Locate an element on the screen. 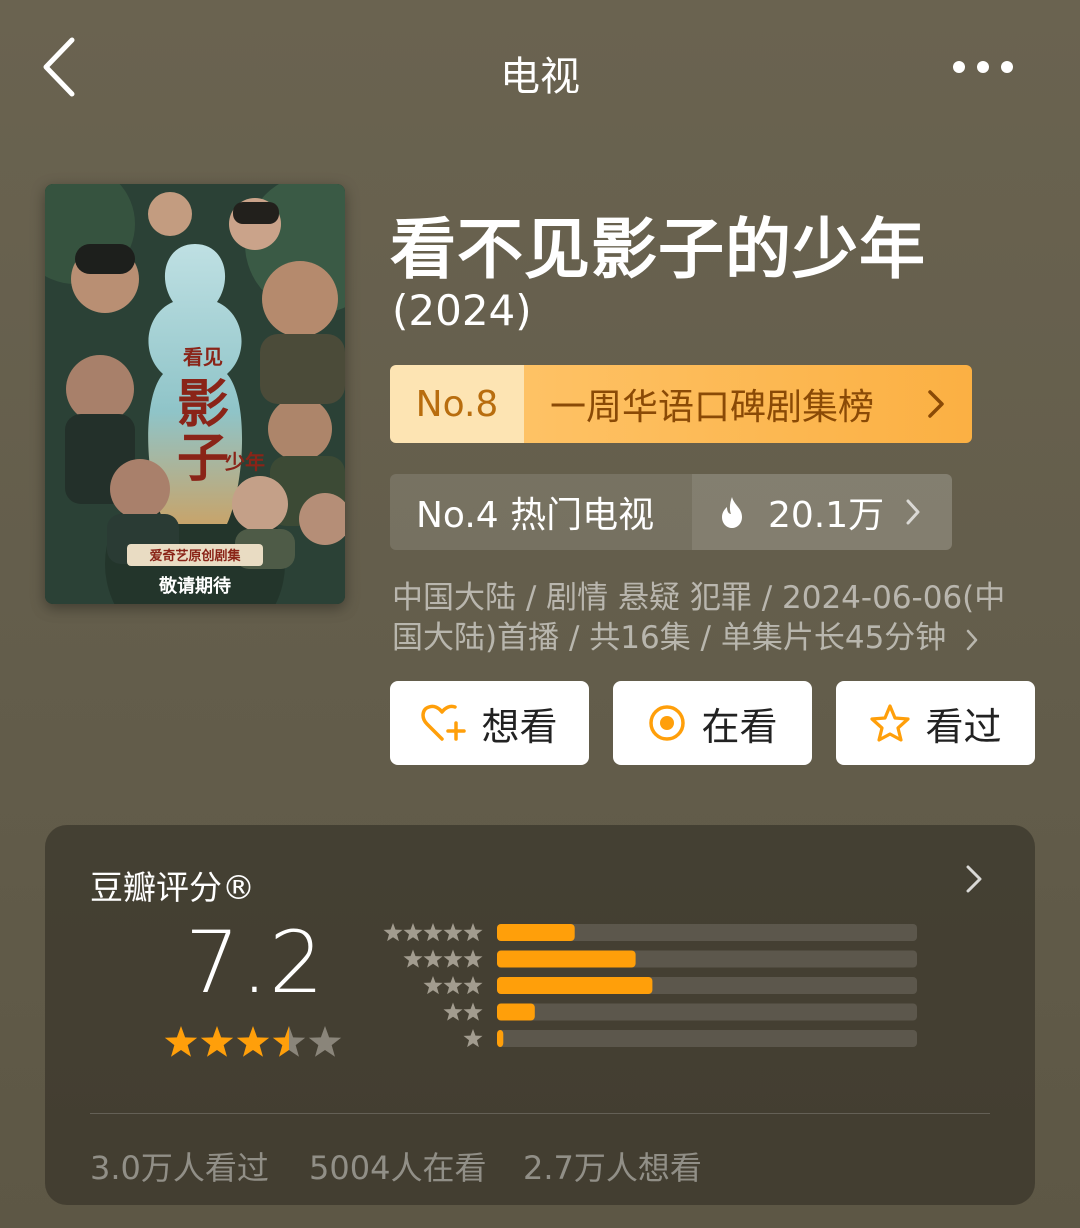  rank-list-link-weekly: No.8 一周华语口碑剧集榜 is located at coordinates (681, 404).